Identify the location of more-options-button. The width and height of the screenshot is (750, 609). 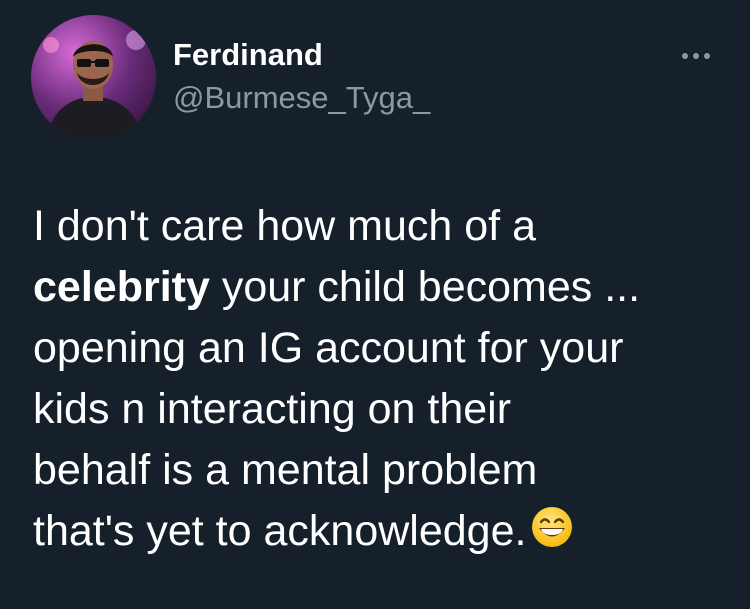
(696, 56).